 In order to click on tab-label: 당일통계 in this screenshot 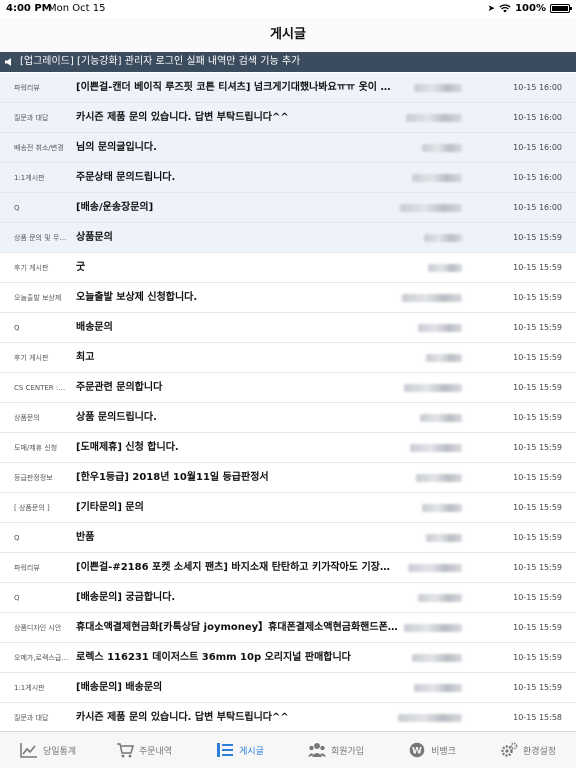, I will do `click(59, 751)`.